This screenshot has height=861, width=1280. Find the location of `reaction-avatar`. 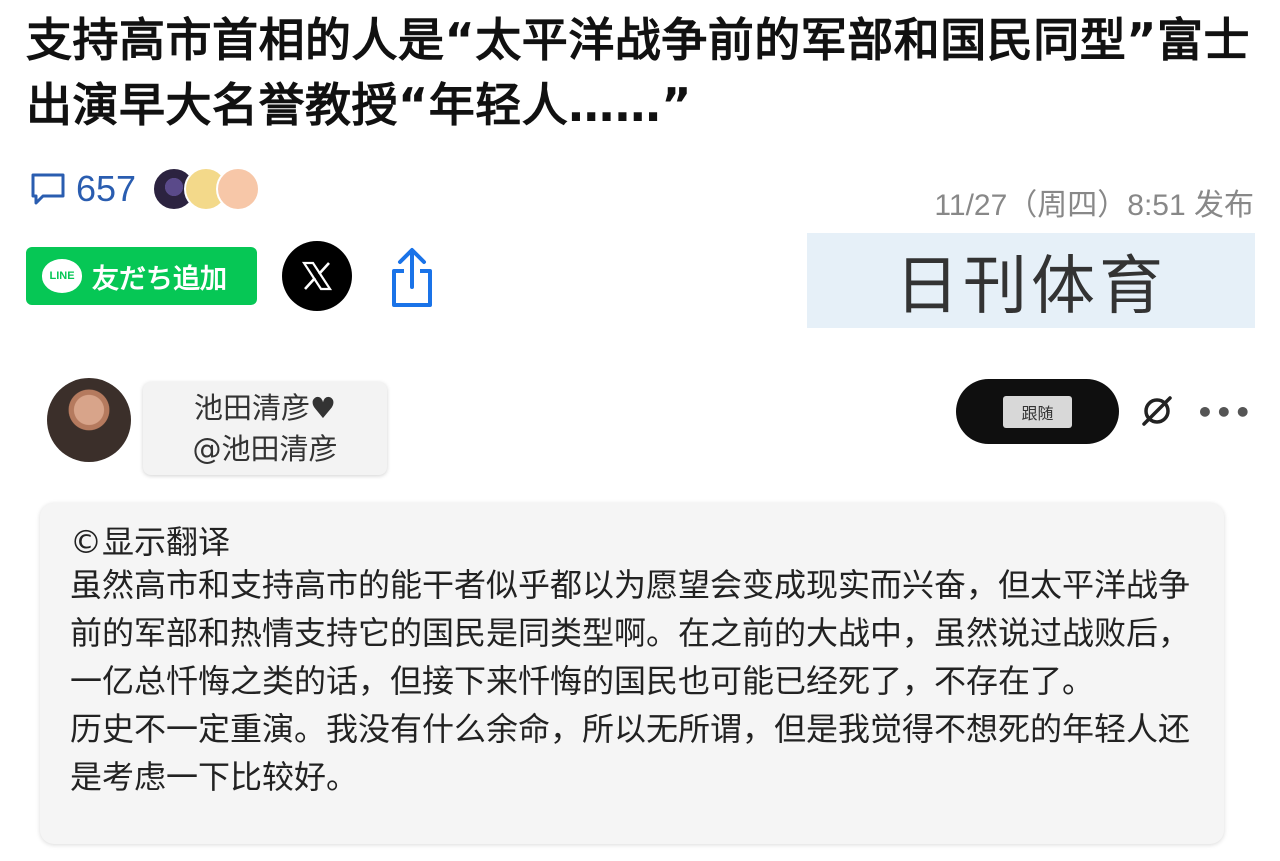

reaction-avatar is located at coordinates (238, 189).